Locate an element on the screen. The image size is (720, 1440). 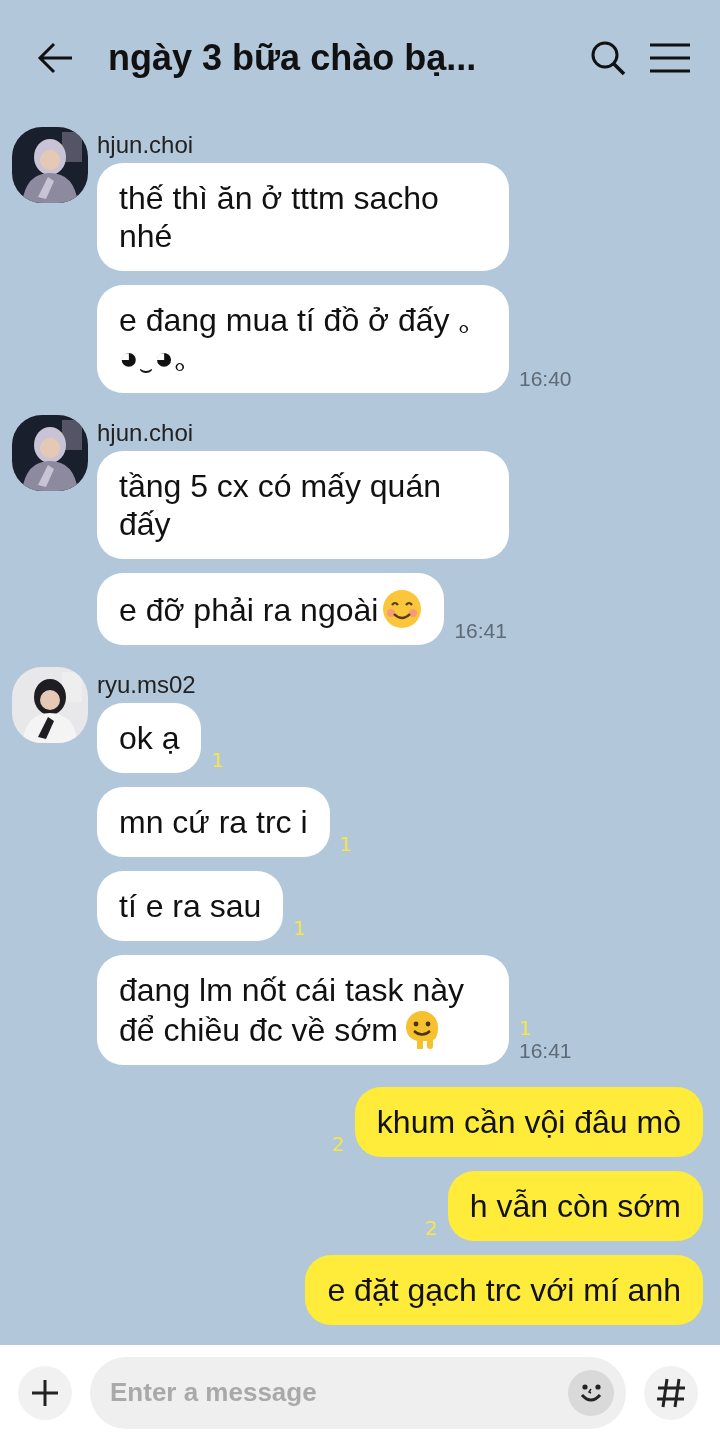
search-icon is located at coordinates (608, 57).